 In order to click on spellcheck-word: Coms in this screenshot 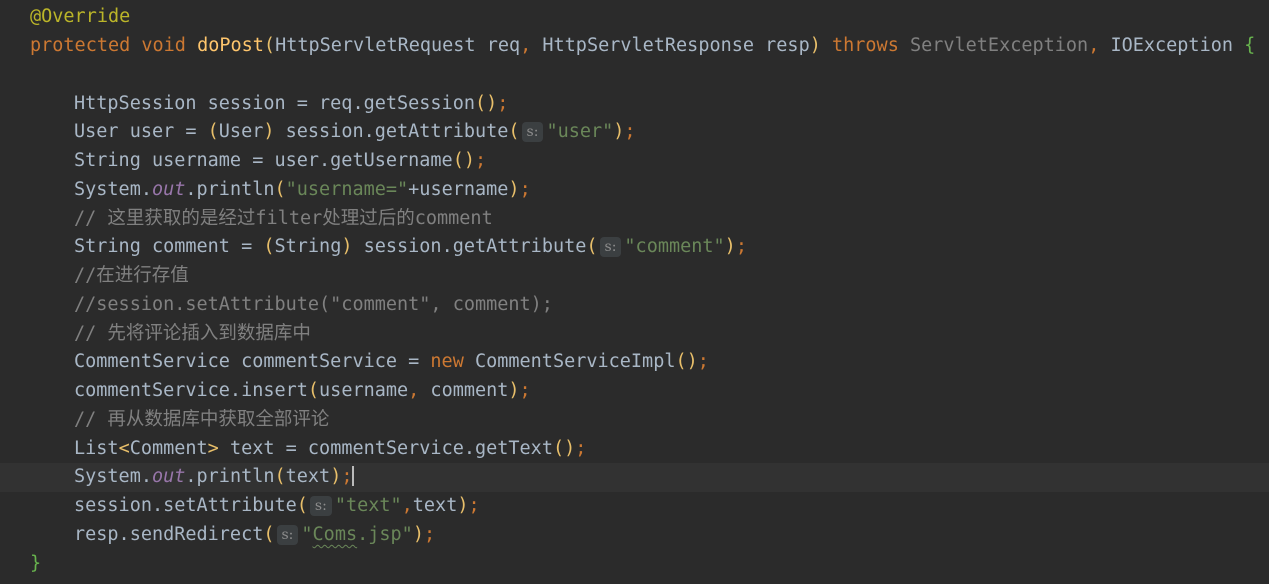, I will do `click(335, 534)`.